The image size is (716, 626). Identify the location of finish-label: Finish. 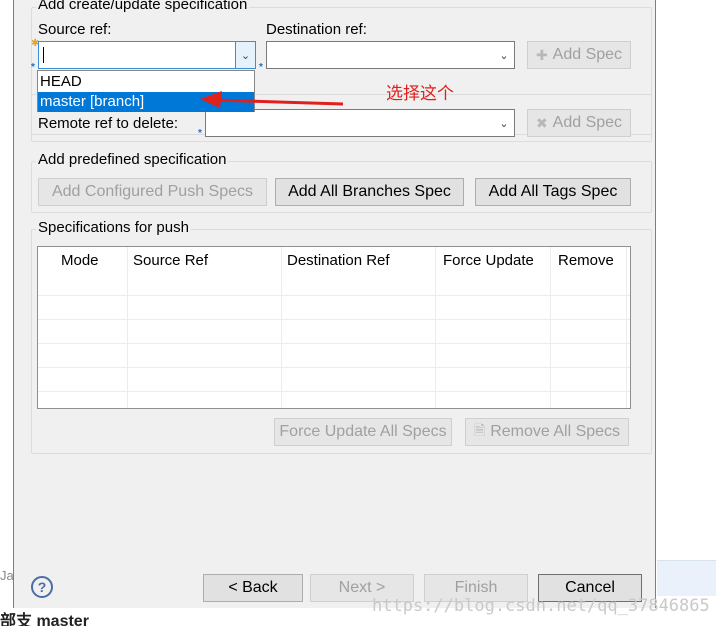
(476, 587).